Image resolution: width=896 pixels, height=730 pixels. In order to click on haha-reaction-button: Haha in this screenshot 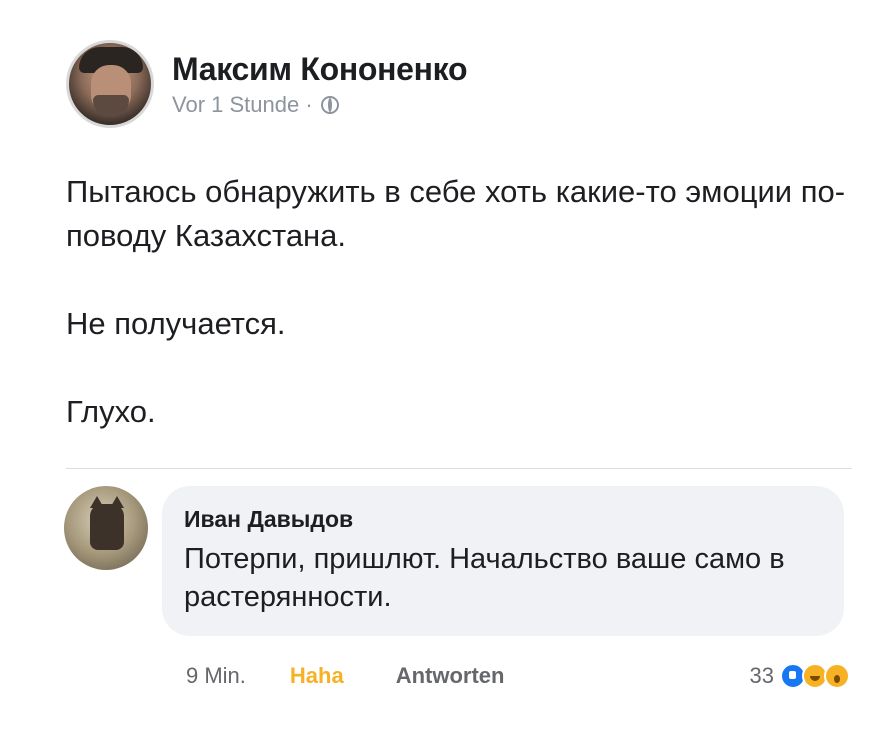, I will do `click(317, 676)`.